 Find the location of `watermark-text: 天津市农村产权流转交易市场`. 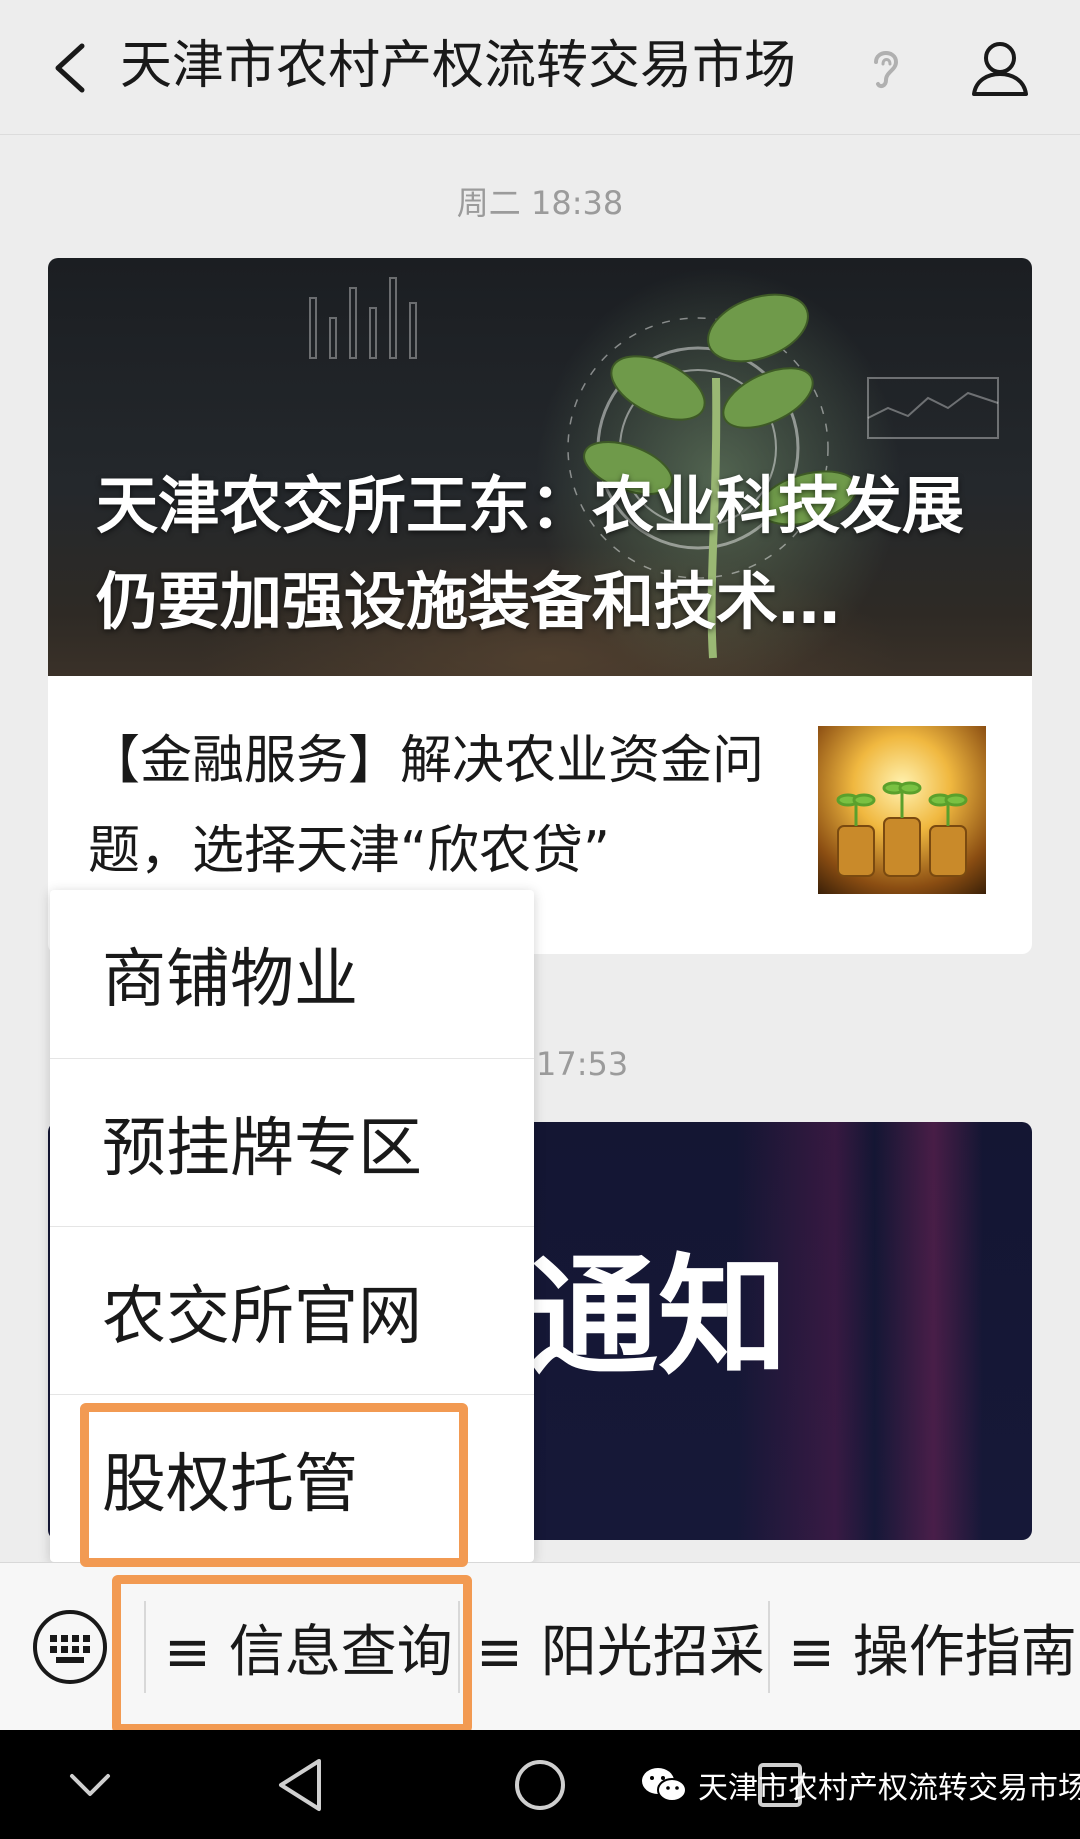

watermark-text: 天津市农村产权流转交易市场 is located at coordinates (889, 1788).